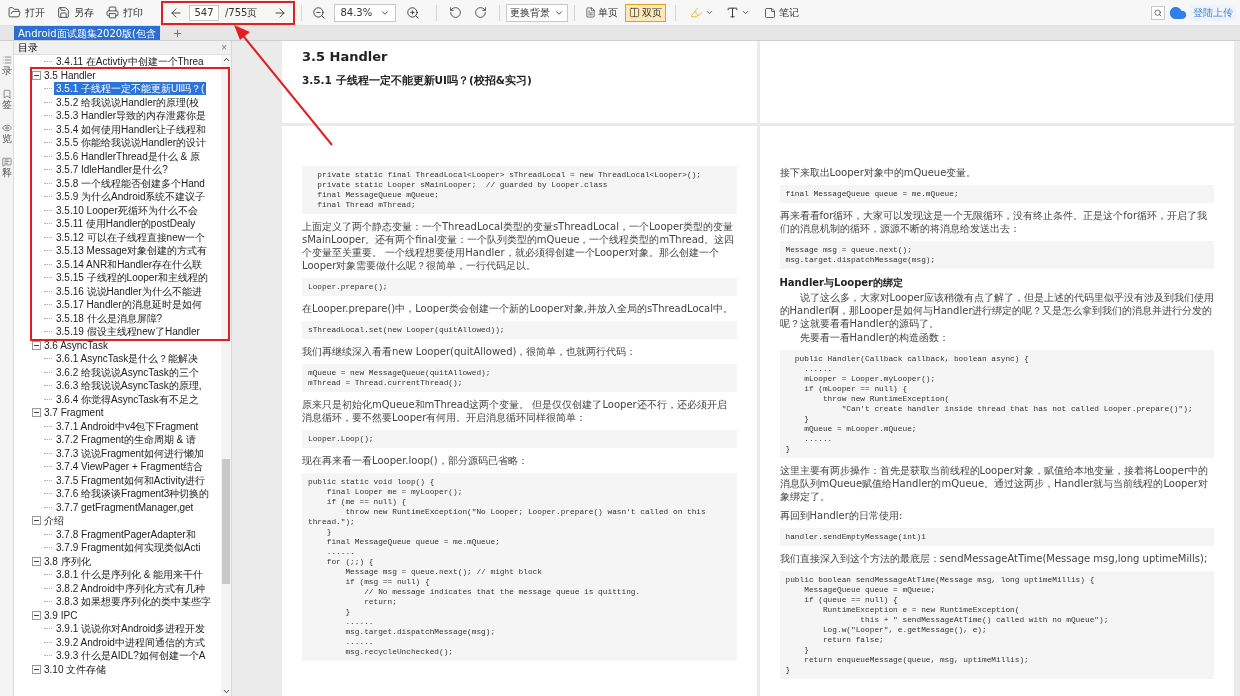  What do you see at coordinates (591, 12) in the screenshot?
I see `single-page-icon` at bounding box center [591, 12].